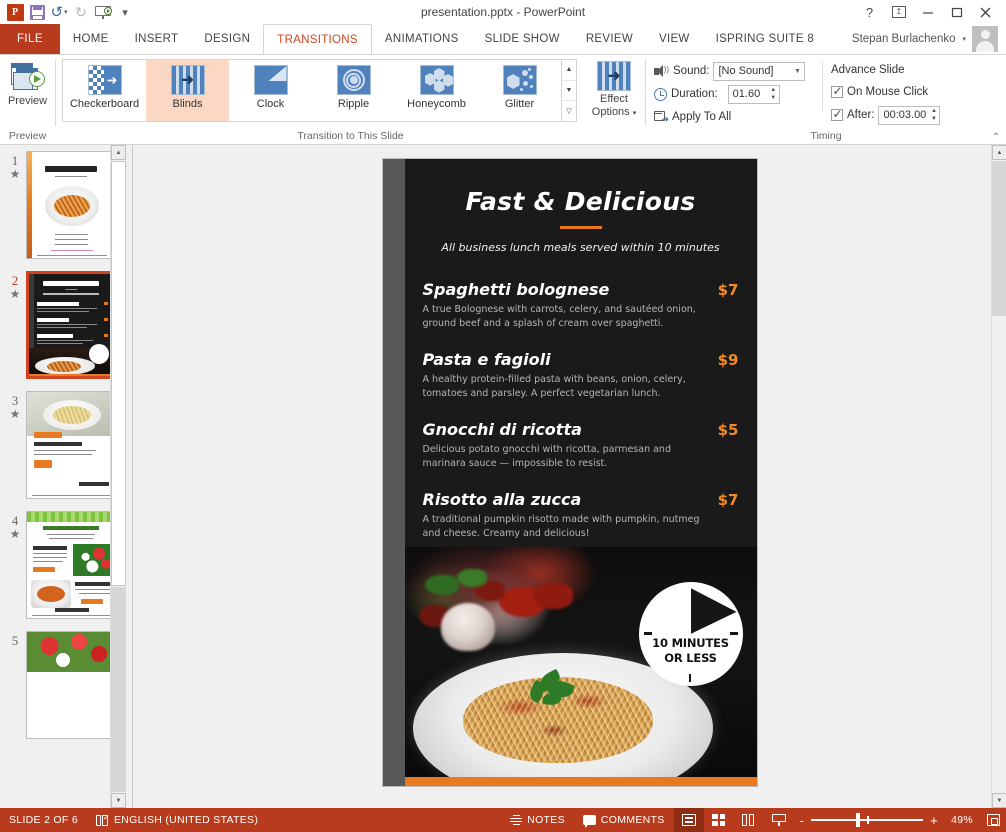  What do you see at coordinates (37, 12) in the screenshot?
I see `save-icon` at bounding box center [37, 12].